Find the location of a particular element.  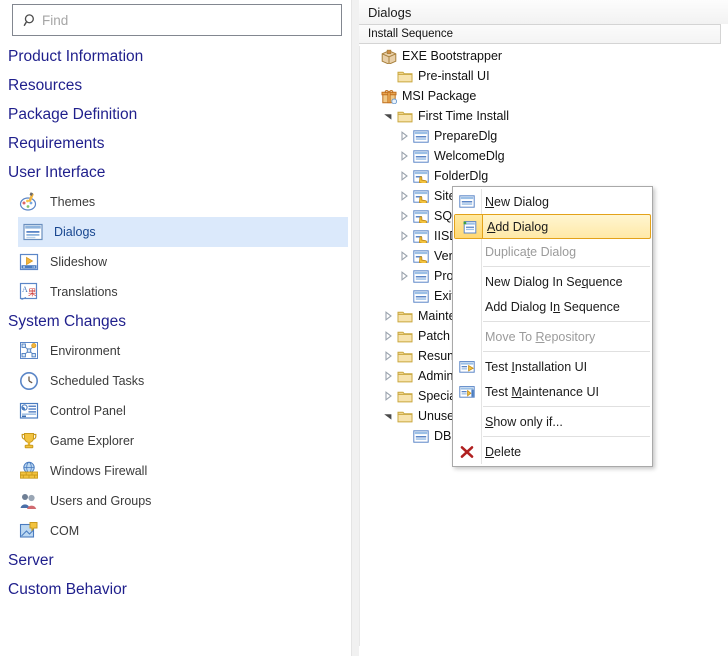

menu-item-duplicate-dialog: Duplicate Dialog is located at coordinates (552, 251).